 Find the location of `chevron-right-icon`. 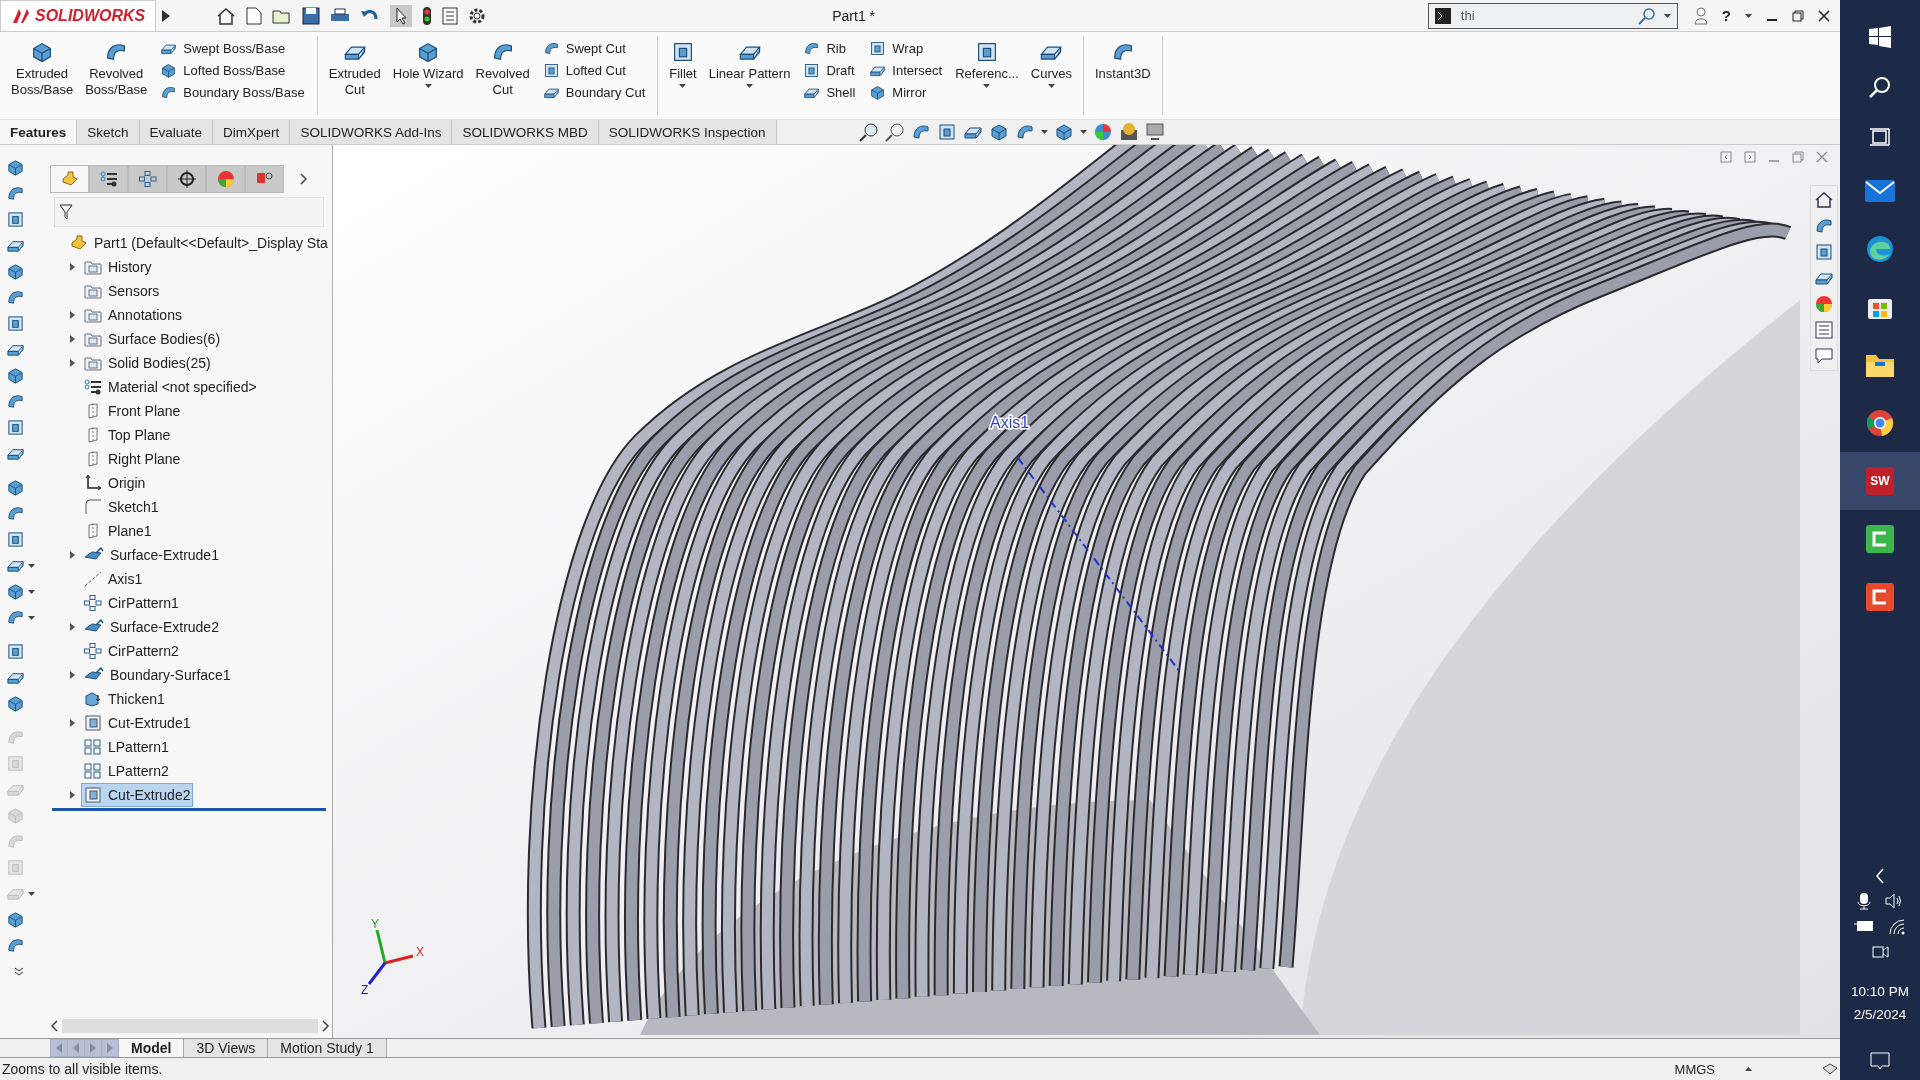

chevron-right-icon is located at coordinates (303, 179).